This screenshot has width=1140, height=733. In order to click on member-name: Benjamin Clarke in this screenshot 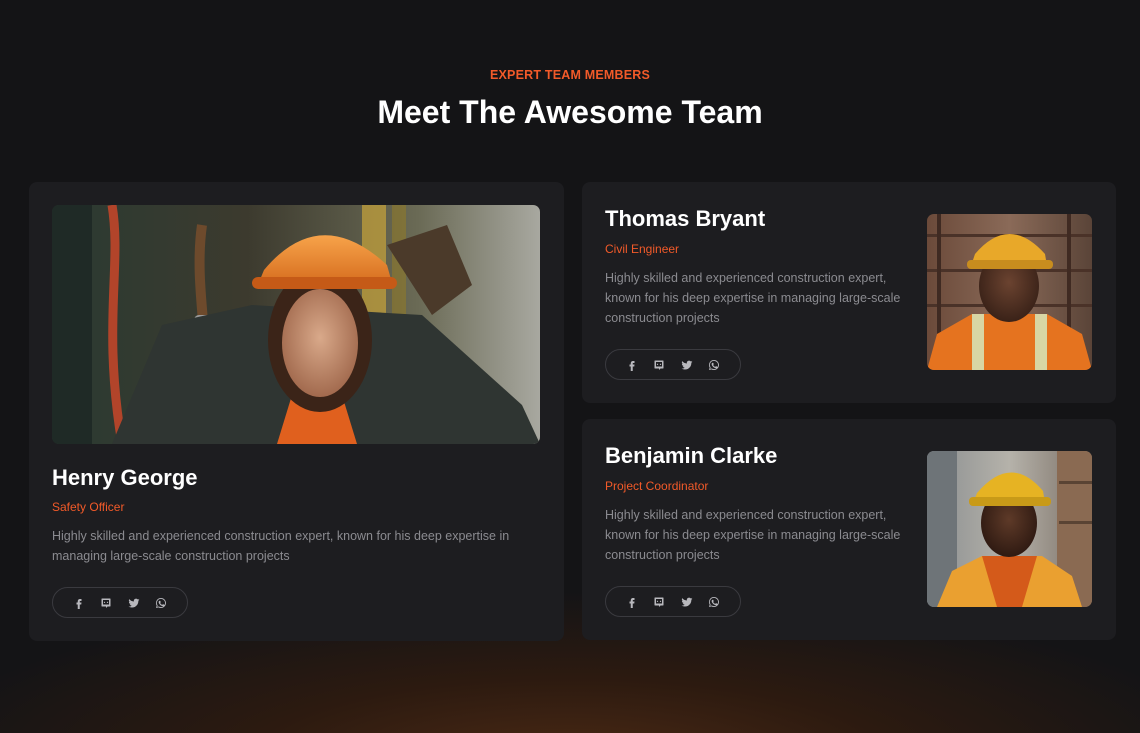, I will do `click(691, 455)`.